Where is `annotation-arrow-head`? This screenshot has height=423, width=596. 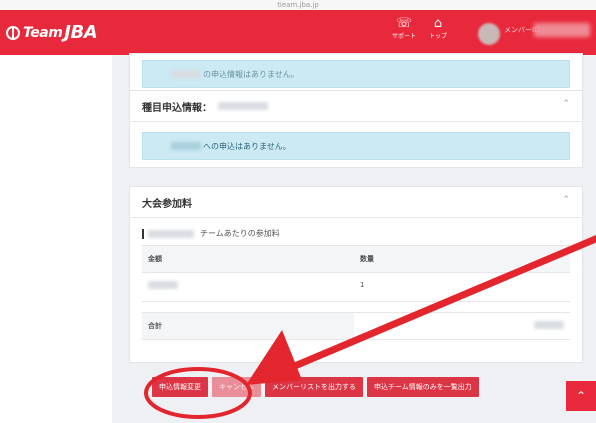
annotation-arrow-head is located at coordinates (274, 357).